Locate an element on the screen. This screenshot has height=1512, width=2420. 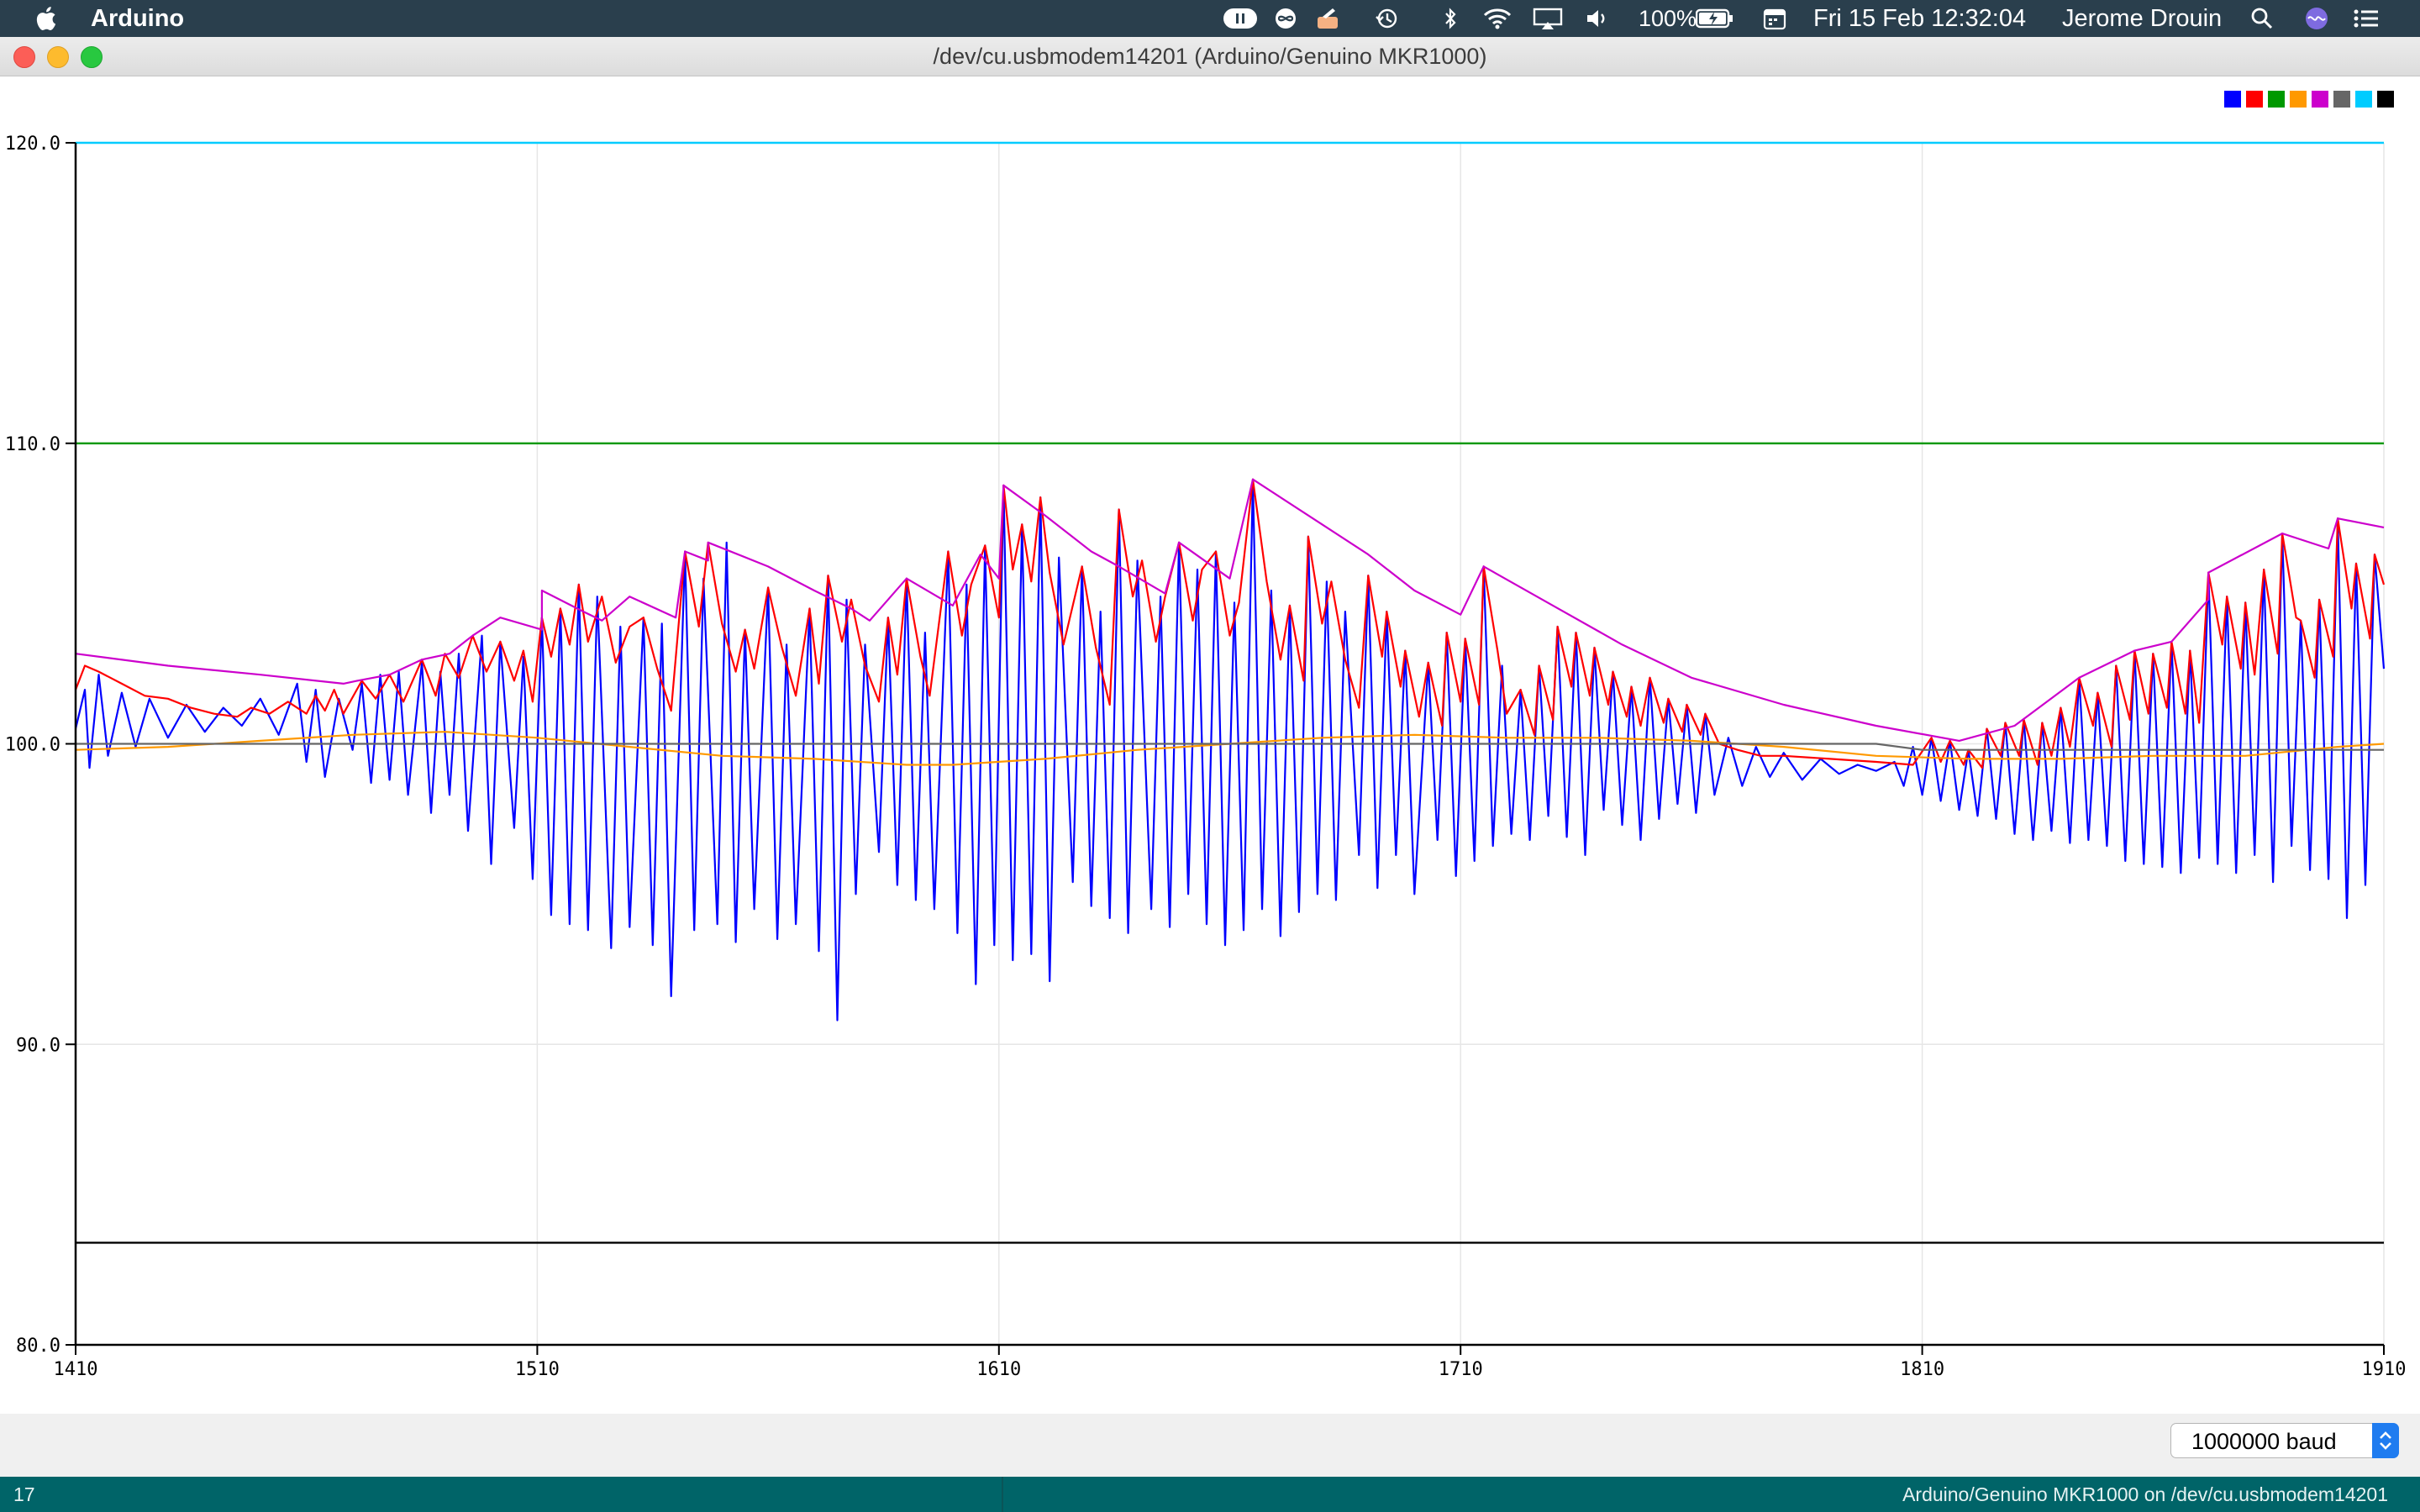
baud-rate-select: 1000000 baud is located at coordinates (2284, 1440).